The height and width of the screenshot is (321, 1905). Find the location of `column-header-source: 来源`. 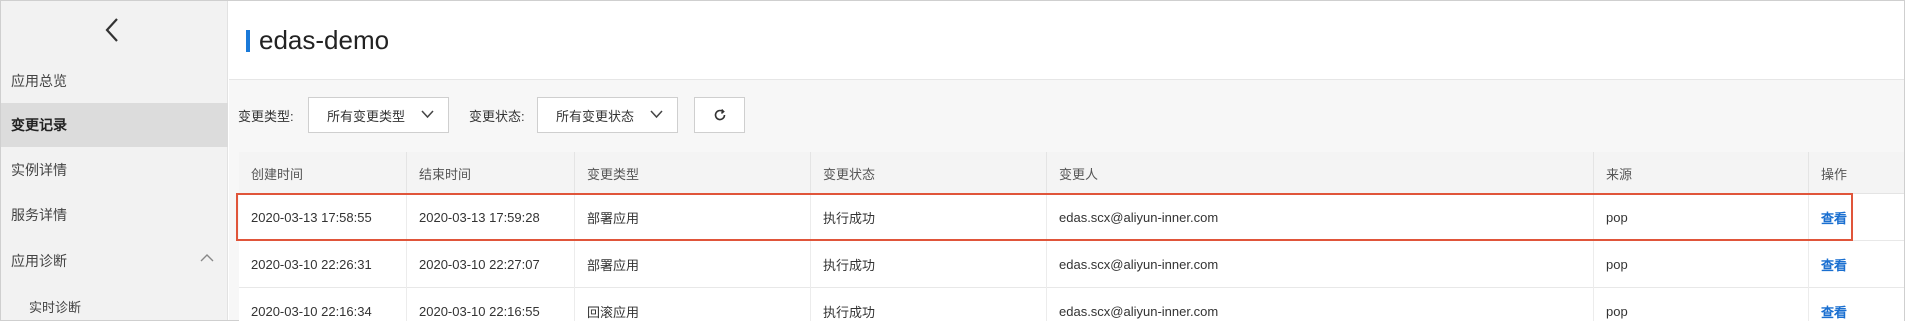

column-header-source: 来源 is located at coordinates (1701, 173).